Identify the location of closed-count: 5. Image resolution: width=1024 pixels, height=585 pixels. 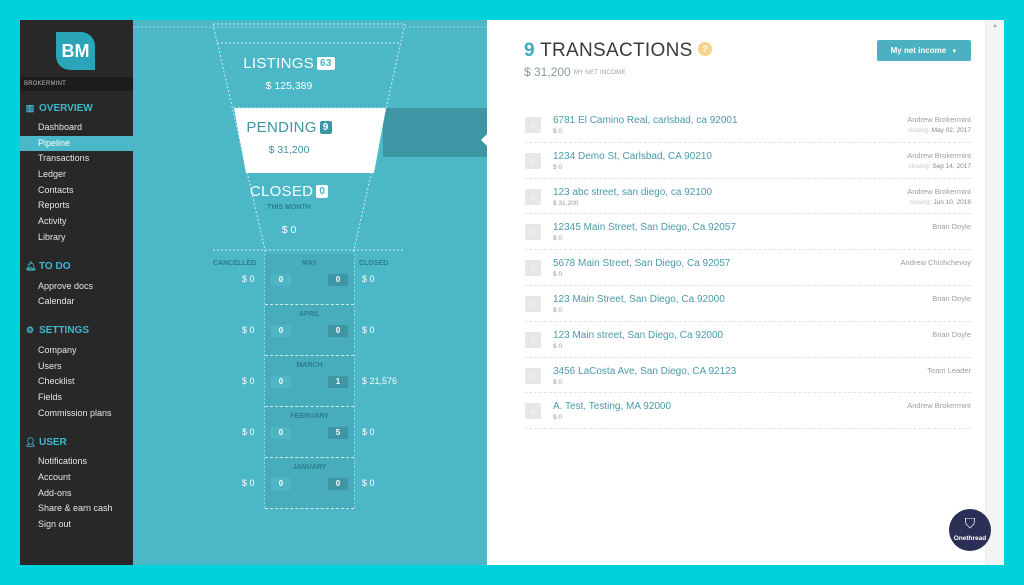
(338, 433).